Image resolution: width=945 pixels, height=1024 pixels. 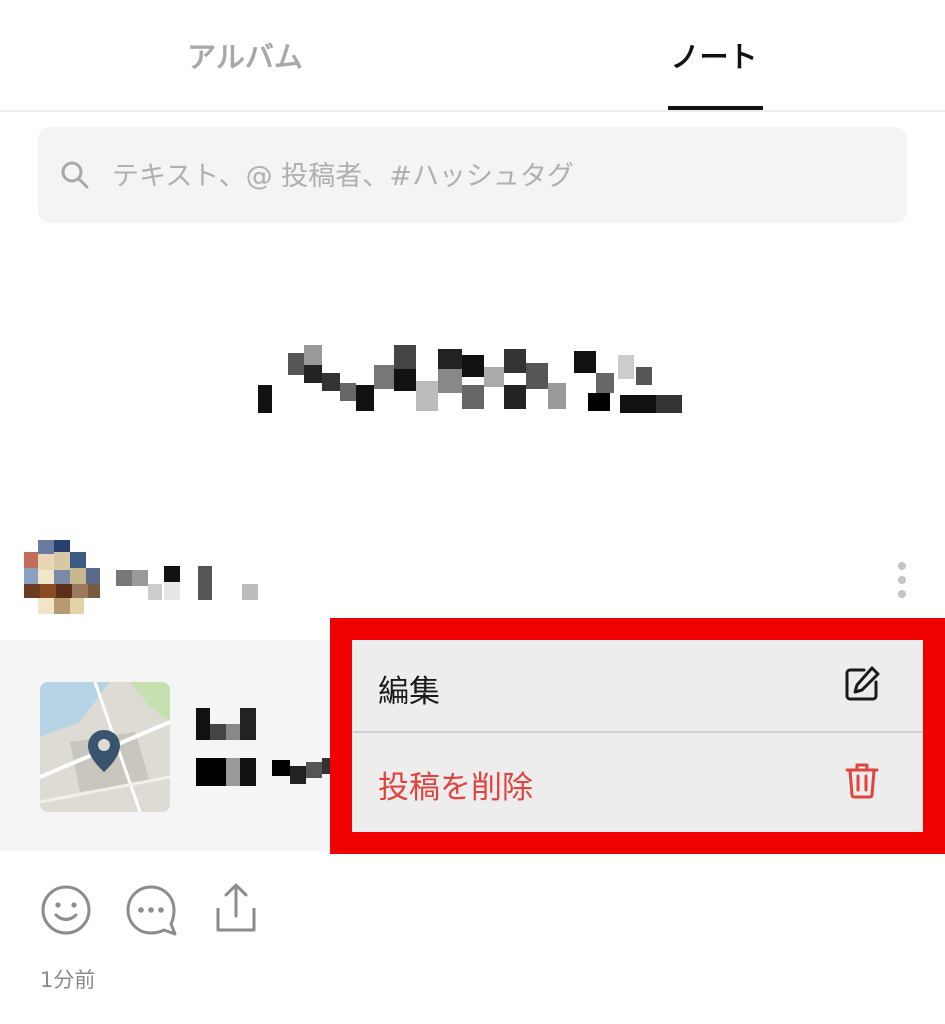 What do you see at coordinates (472, 56) in the screenshot?
I see `tab-bar: アルバム ノート` at bounding box center [472, 56].